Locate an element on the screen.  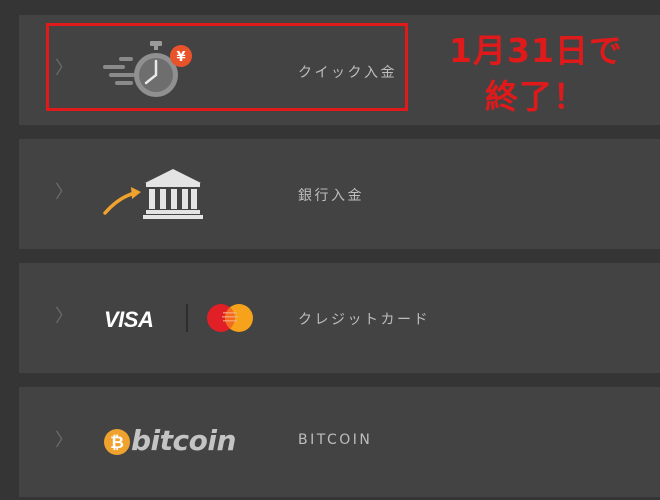
bitcoin-symbol: ₿ is located at coordinates (117, 443).